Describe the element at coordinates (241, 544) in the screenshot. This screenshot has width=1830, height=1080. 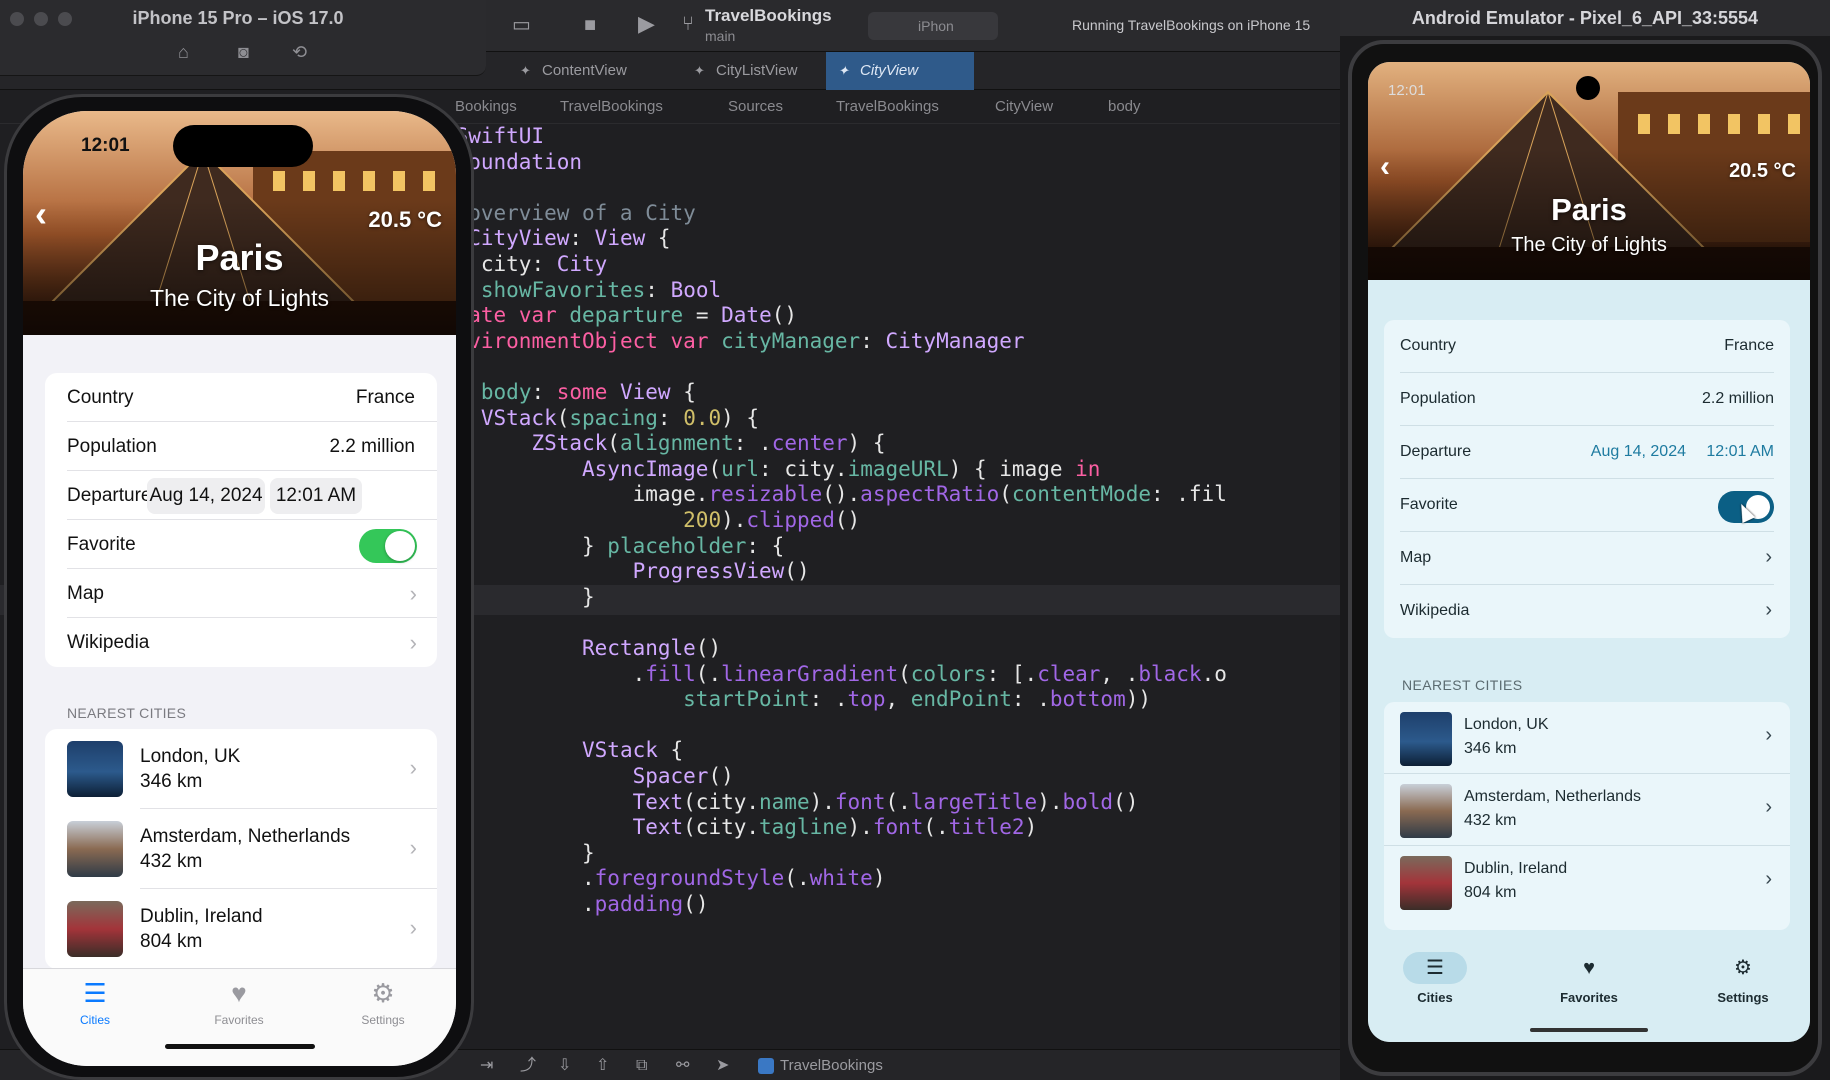
I see `favorite-row: Favorite` at that location.